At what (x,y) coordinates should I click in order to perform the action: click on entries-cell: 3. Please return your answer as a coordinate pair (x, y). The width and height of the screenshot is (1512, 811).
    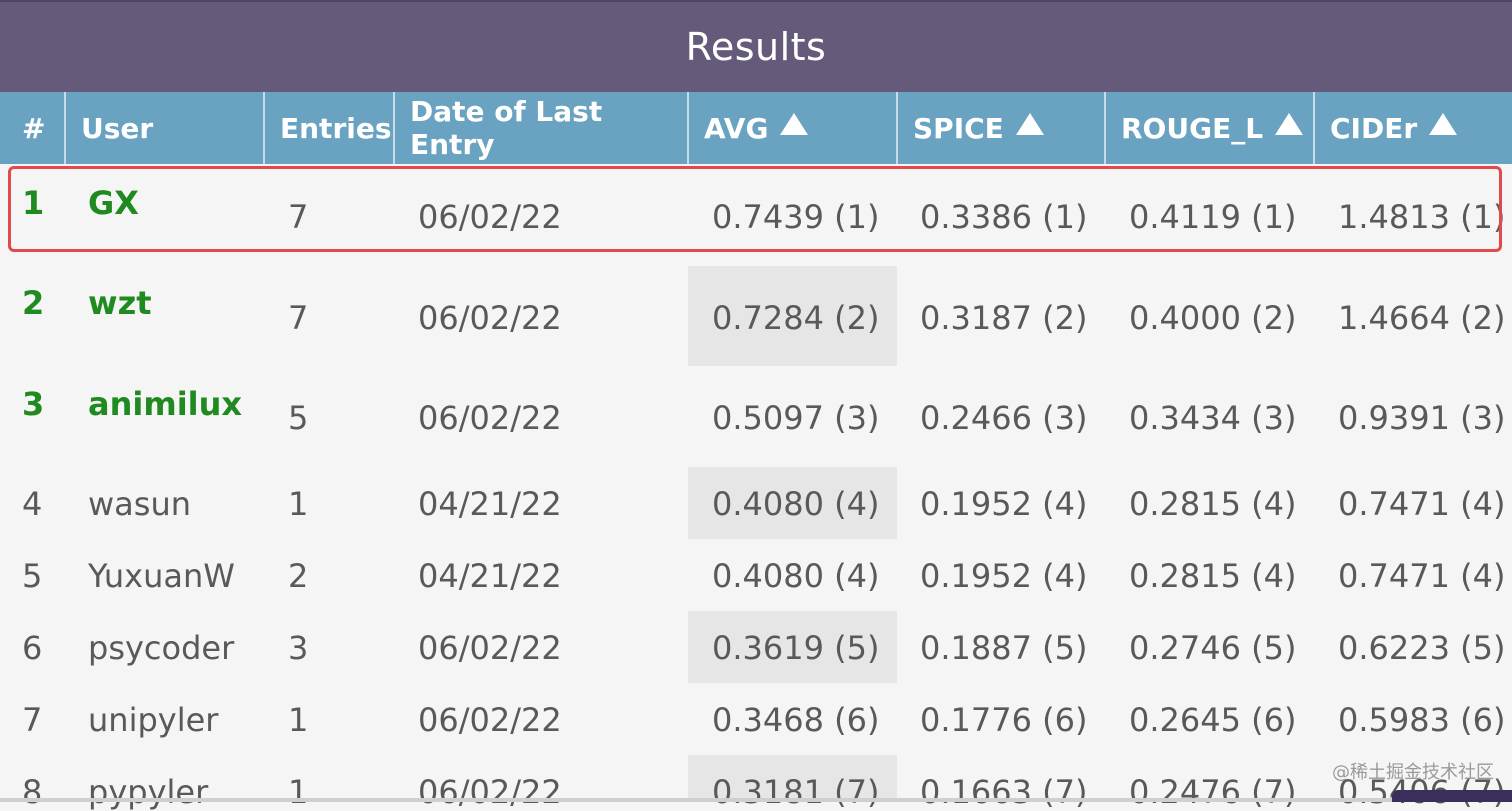
    Looking at the image, I should click on (298, 648).